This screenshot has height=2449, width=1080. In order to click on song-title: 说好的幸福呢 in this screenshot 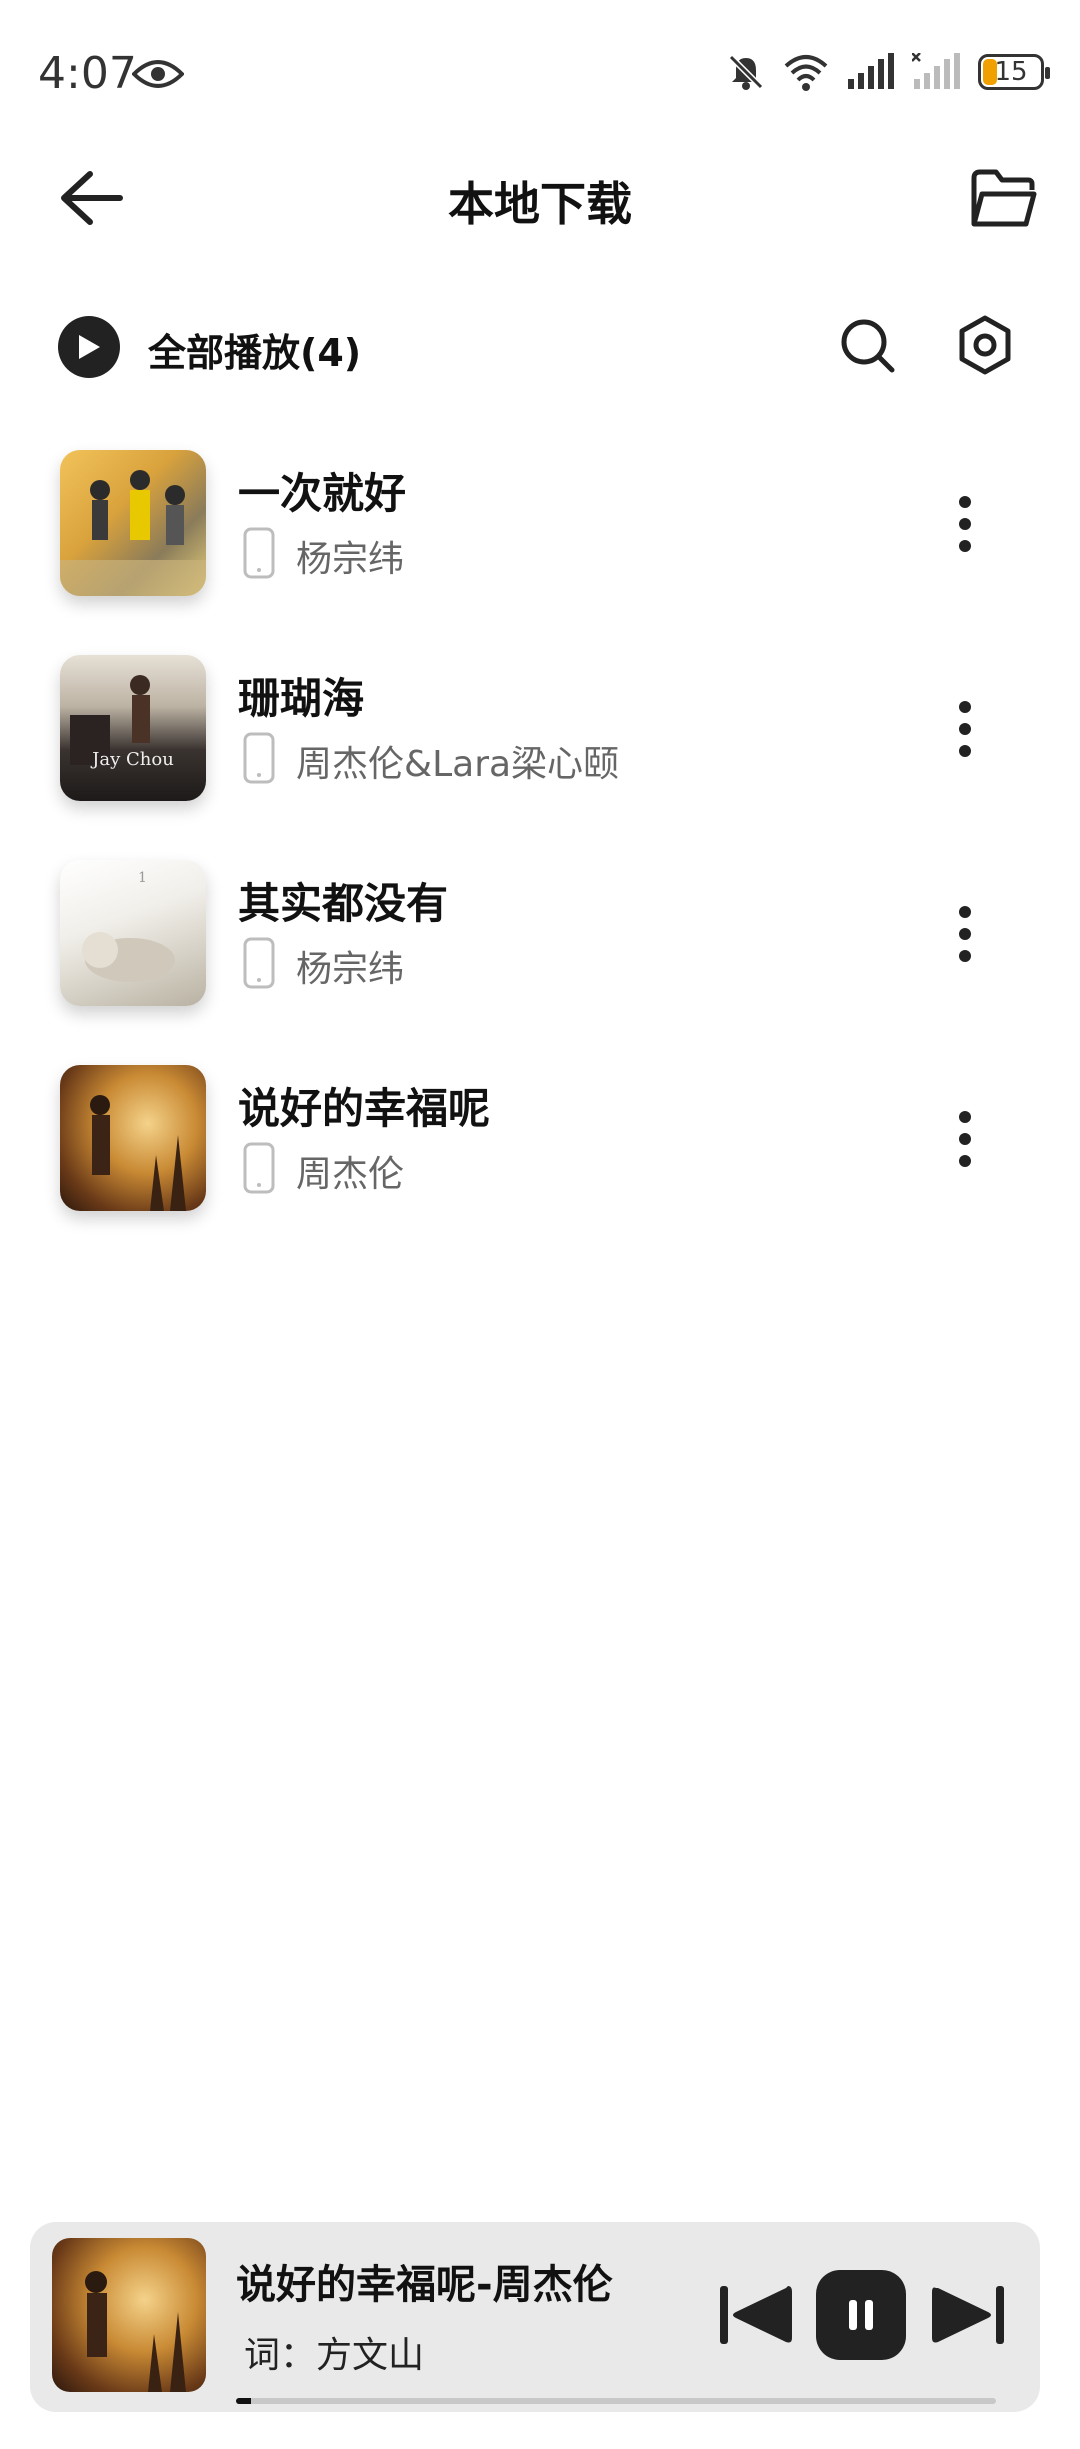, I will do `click(364, 1108)`.